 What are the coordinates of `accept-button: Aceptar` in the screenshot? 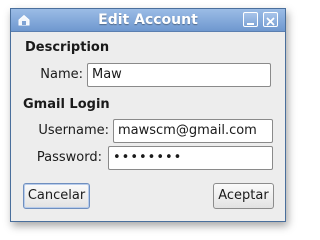 It's located at (243, 196).